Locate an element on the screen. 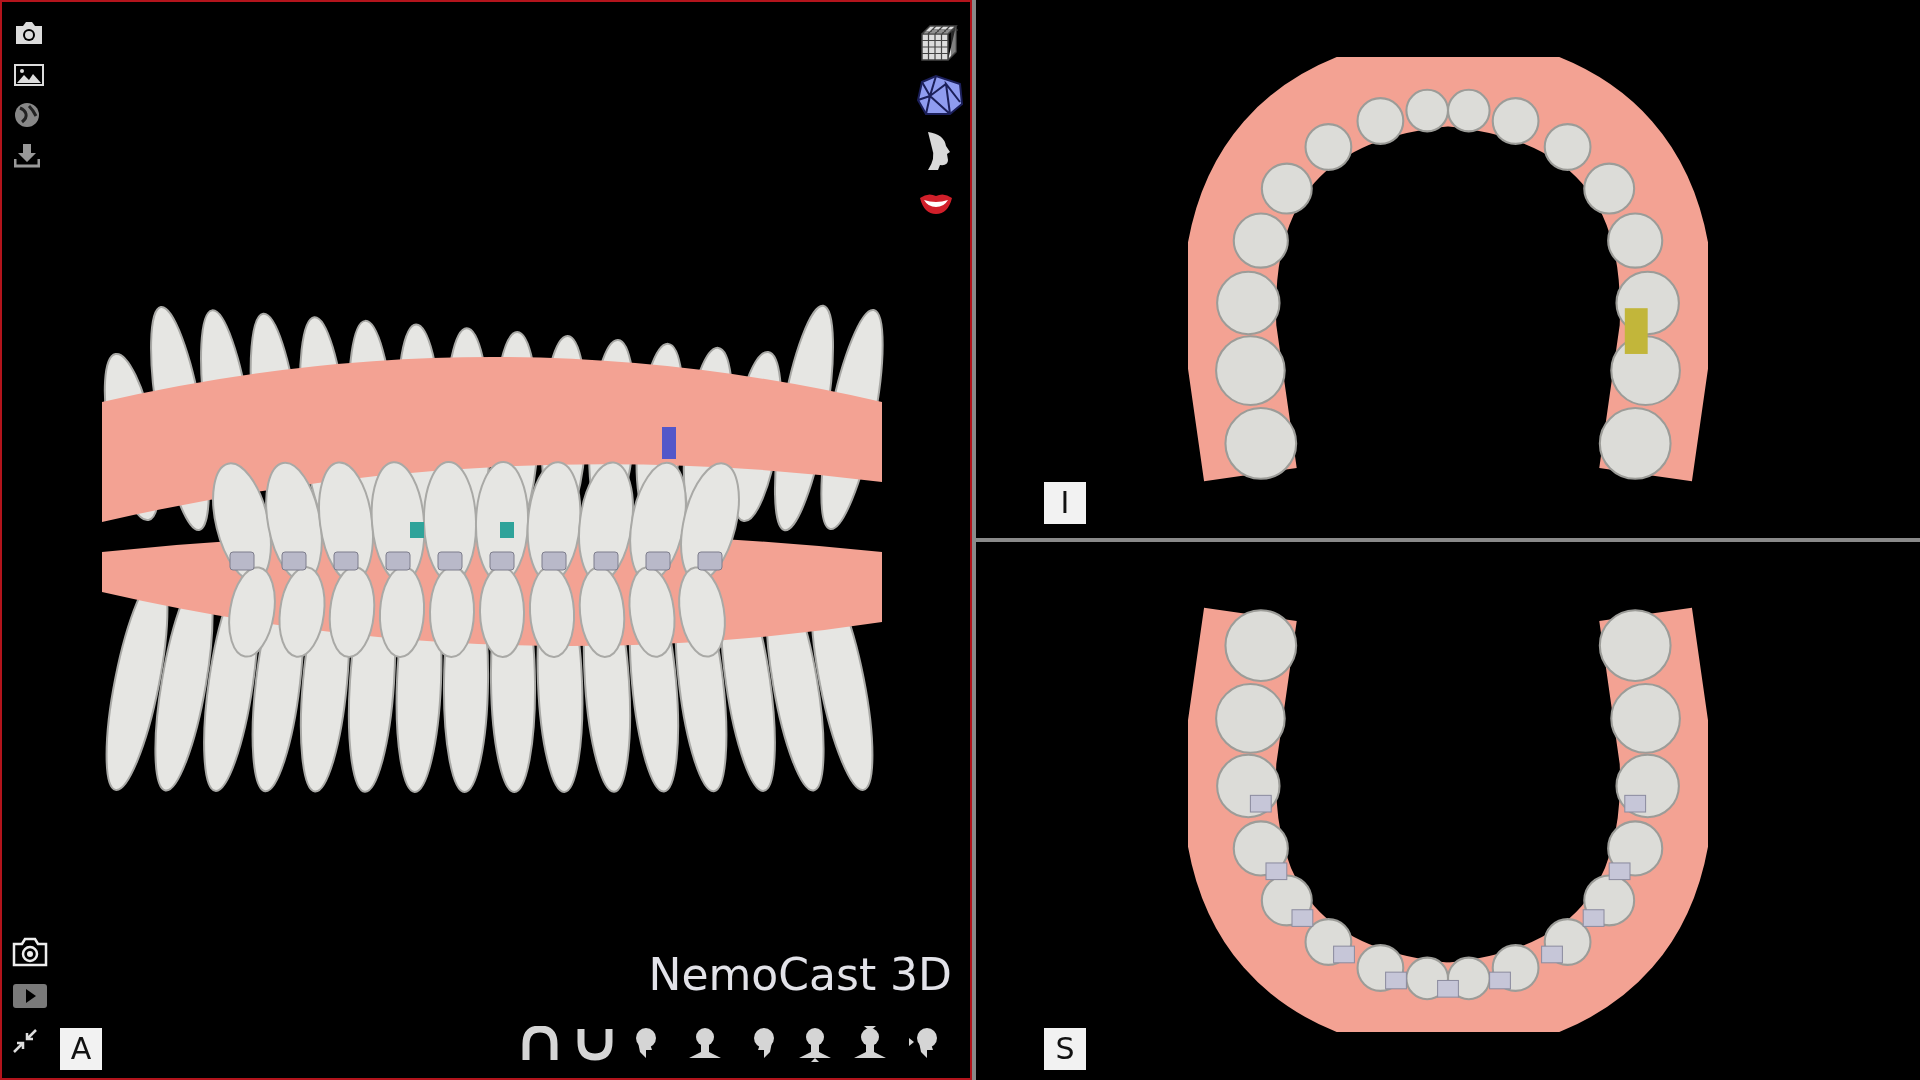  head-top-view-icon is located at coordinates (815, 1044).